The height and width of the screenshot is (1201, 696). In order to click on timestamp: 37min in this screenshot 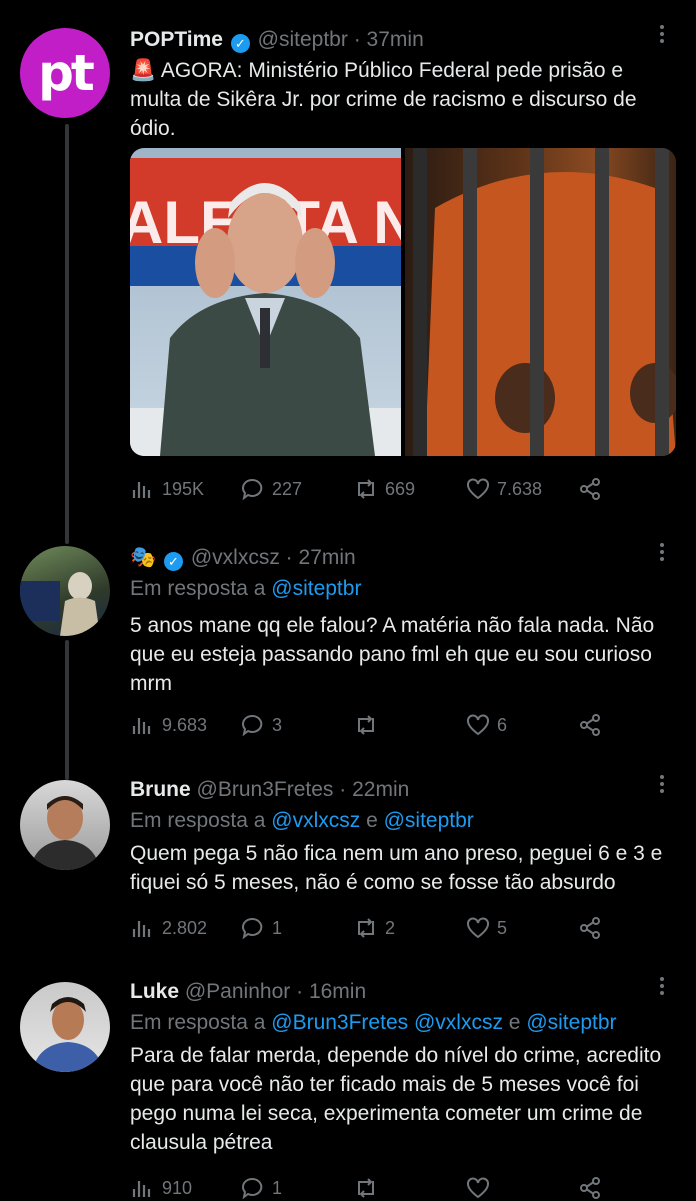, I will do `click(395, 39)`.